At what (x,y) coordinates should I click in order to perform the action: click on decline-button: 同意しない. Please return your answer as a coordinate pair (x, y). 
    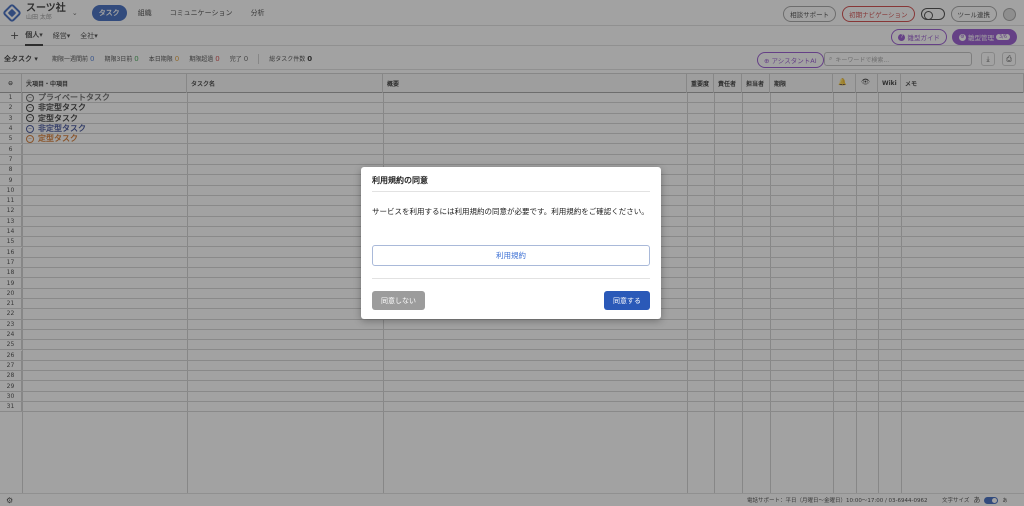
    Looking at the image, I should click on (398, 300).